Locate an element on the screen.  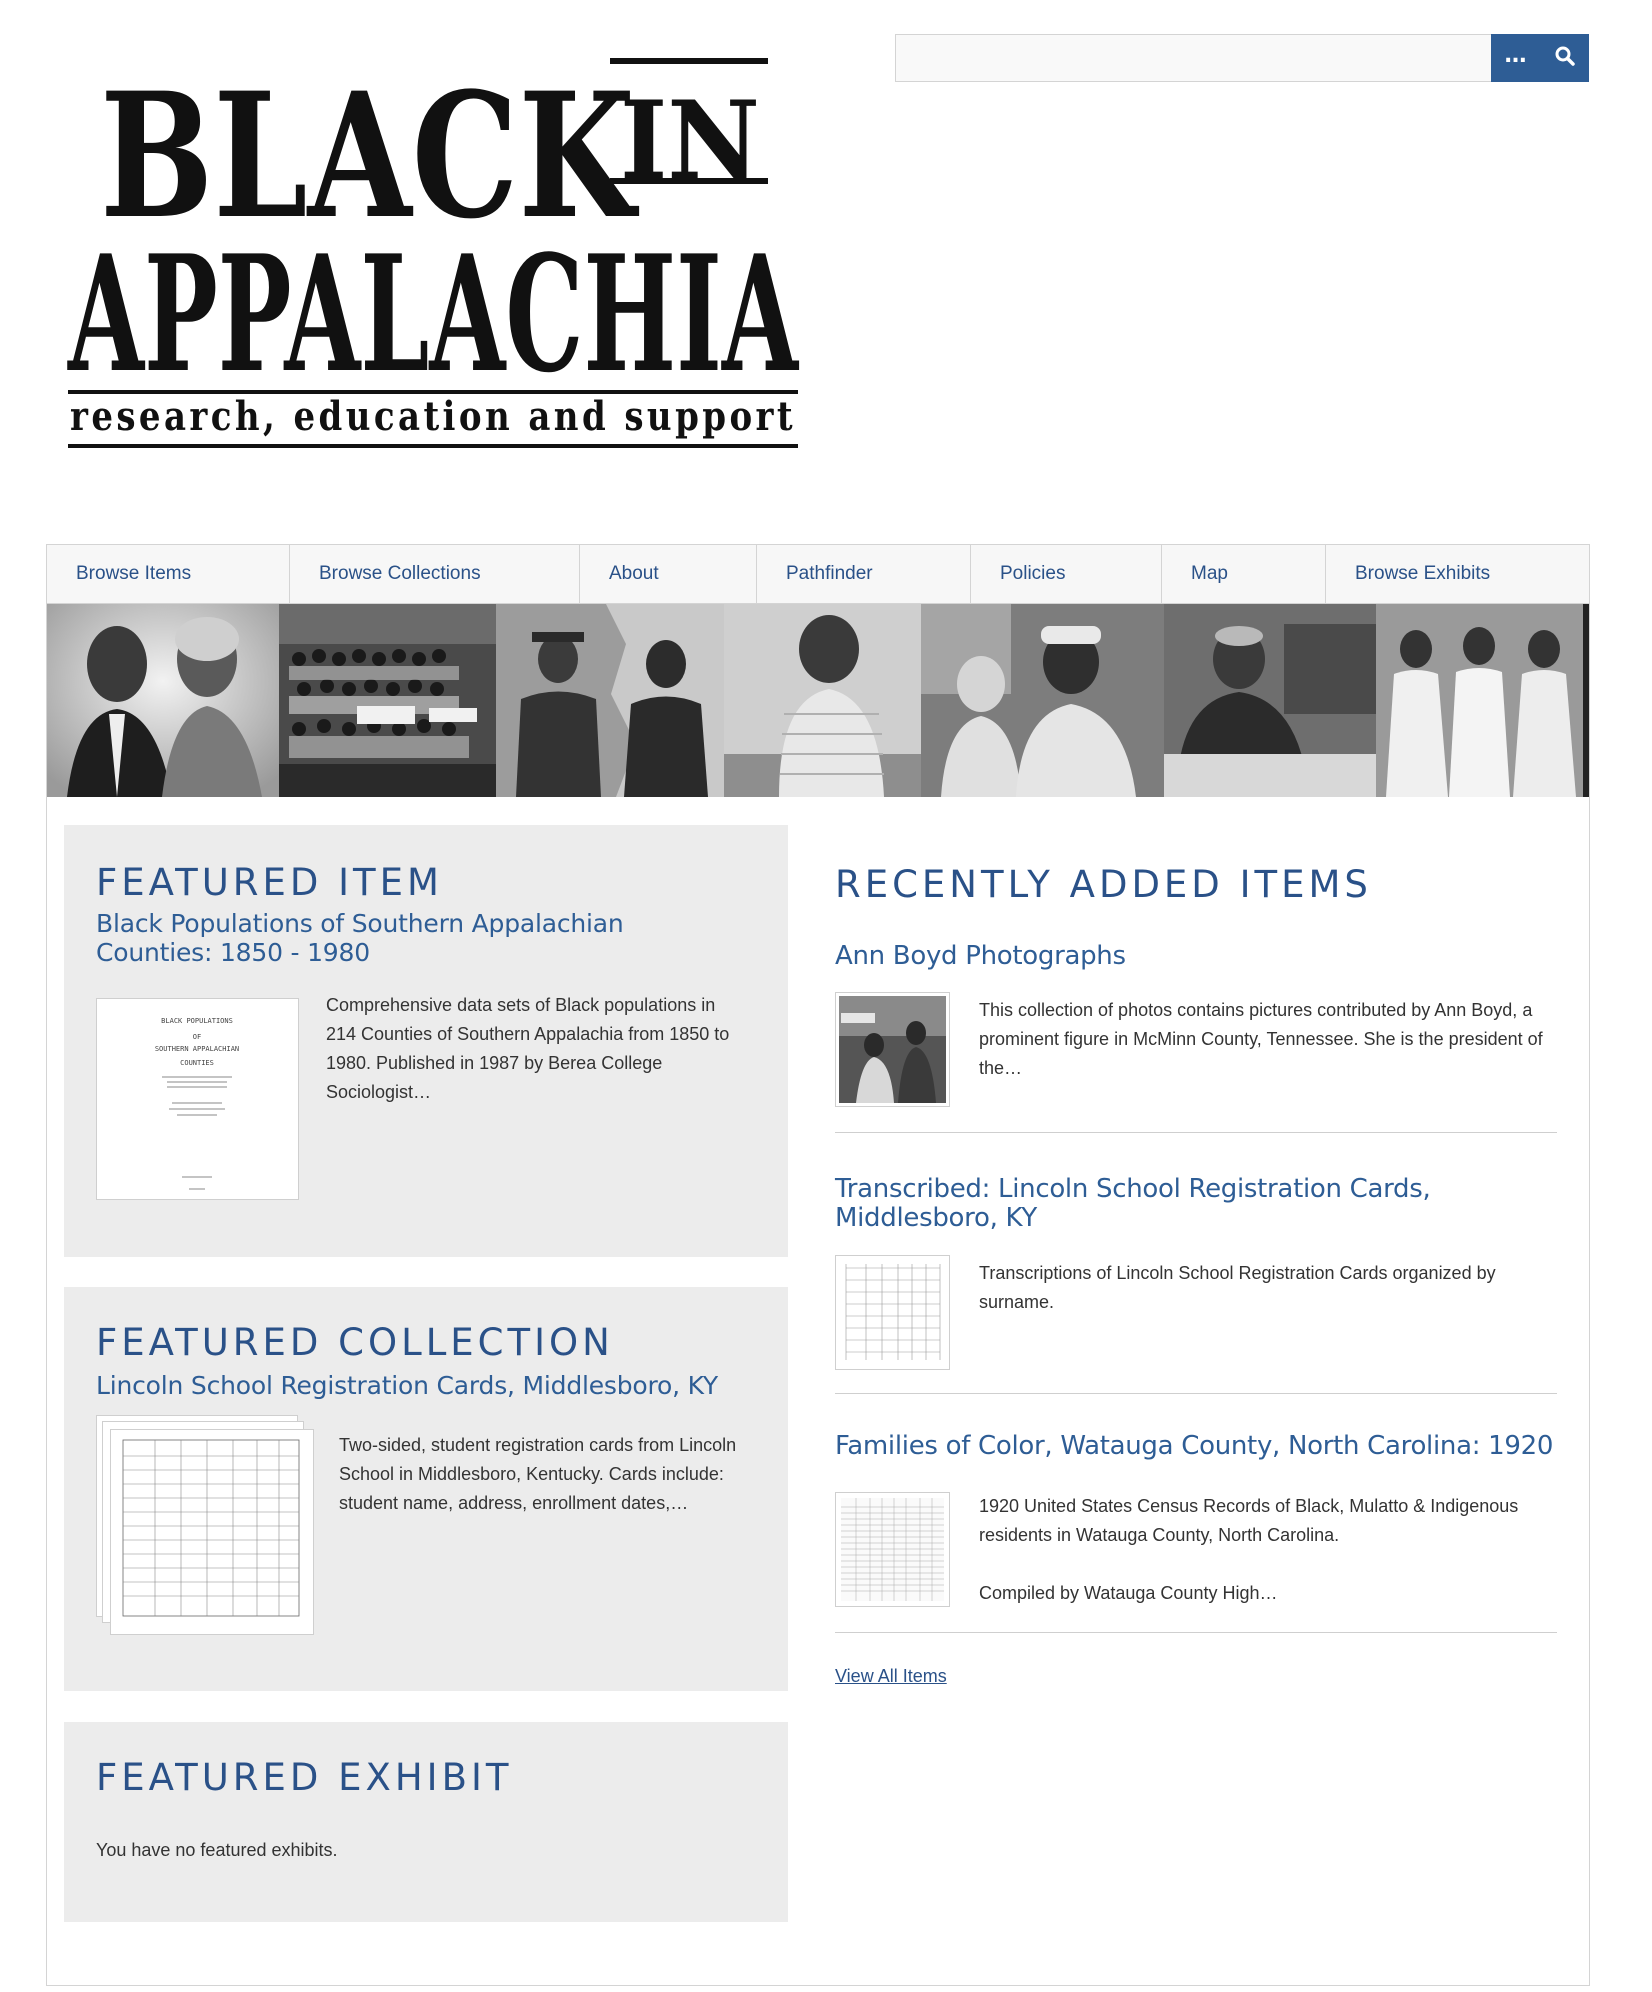
banner-photo-two-men is located at coordinates (610, 700).